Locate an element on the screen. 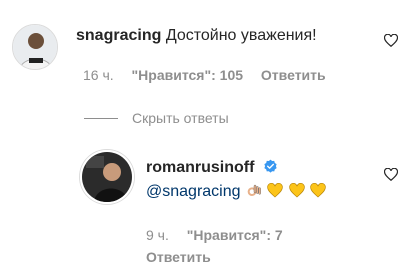 This screenshot has width=406, height=272. hide-replies-toggle: Скрыть ответы is located at coordinates (156, 118).